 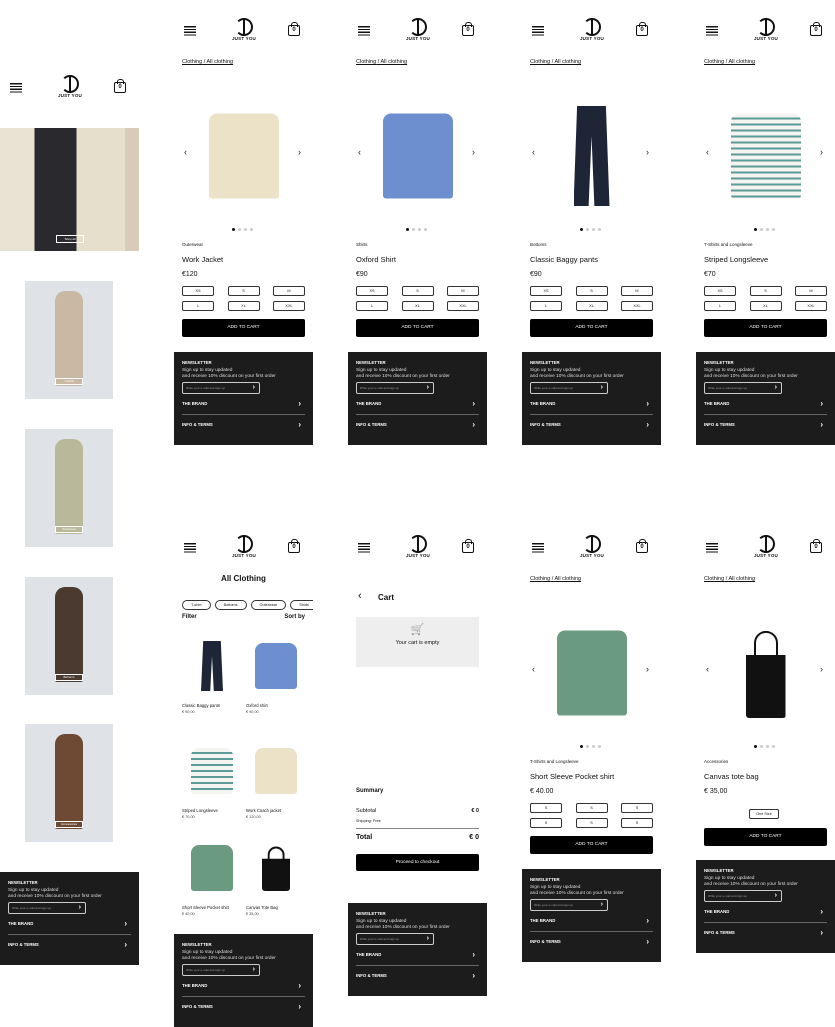 I want to click on breadcrumb-clothing: Clothing, so click(x=714, y=579).